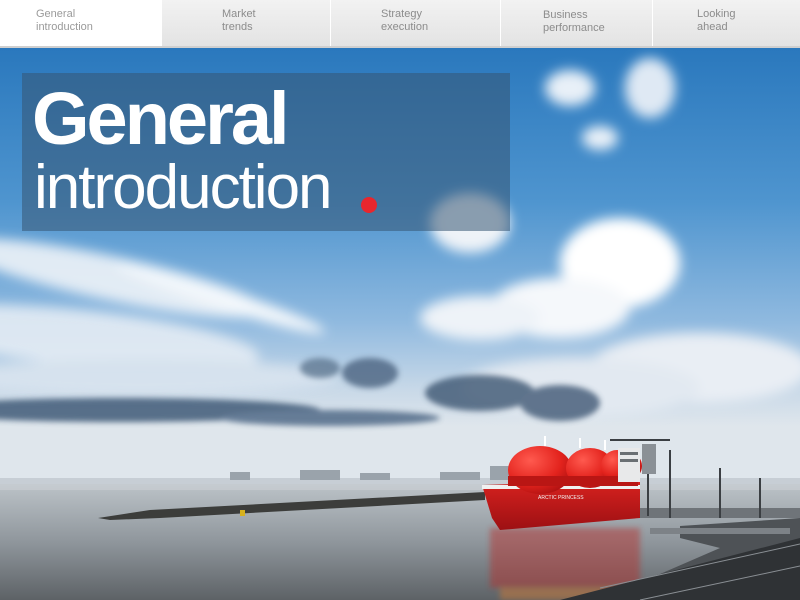  I want to click on tab-label-line1: Market, so click(239, 14).